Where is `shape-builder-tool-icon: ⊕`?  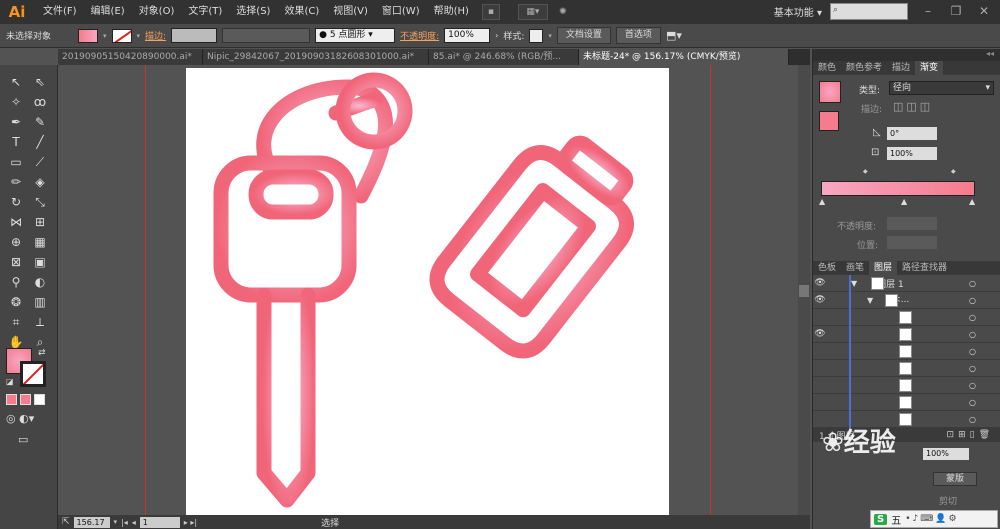 shape-builder-tool-icon: ⊕ is located at coordinates (16, 242).